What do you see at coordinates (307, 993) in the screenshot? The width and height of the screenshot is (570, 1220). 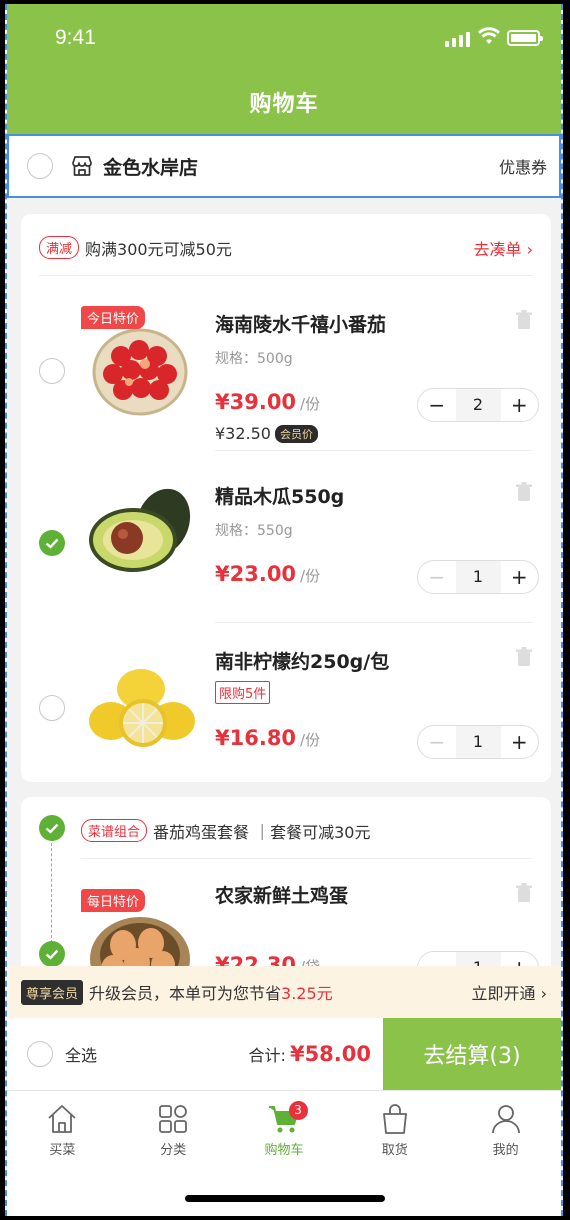 I see `vip-saving: 3.25元` at bounding box center [307, 993].